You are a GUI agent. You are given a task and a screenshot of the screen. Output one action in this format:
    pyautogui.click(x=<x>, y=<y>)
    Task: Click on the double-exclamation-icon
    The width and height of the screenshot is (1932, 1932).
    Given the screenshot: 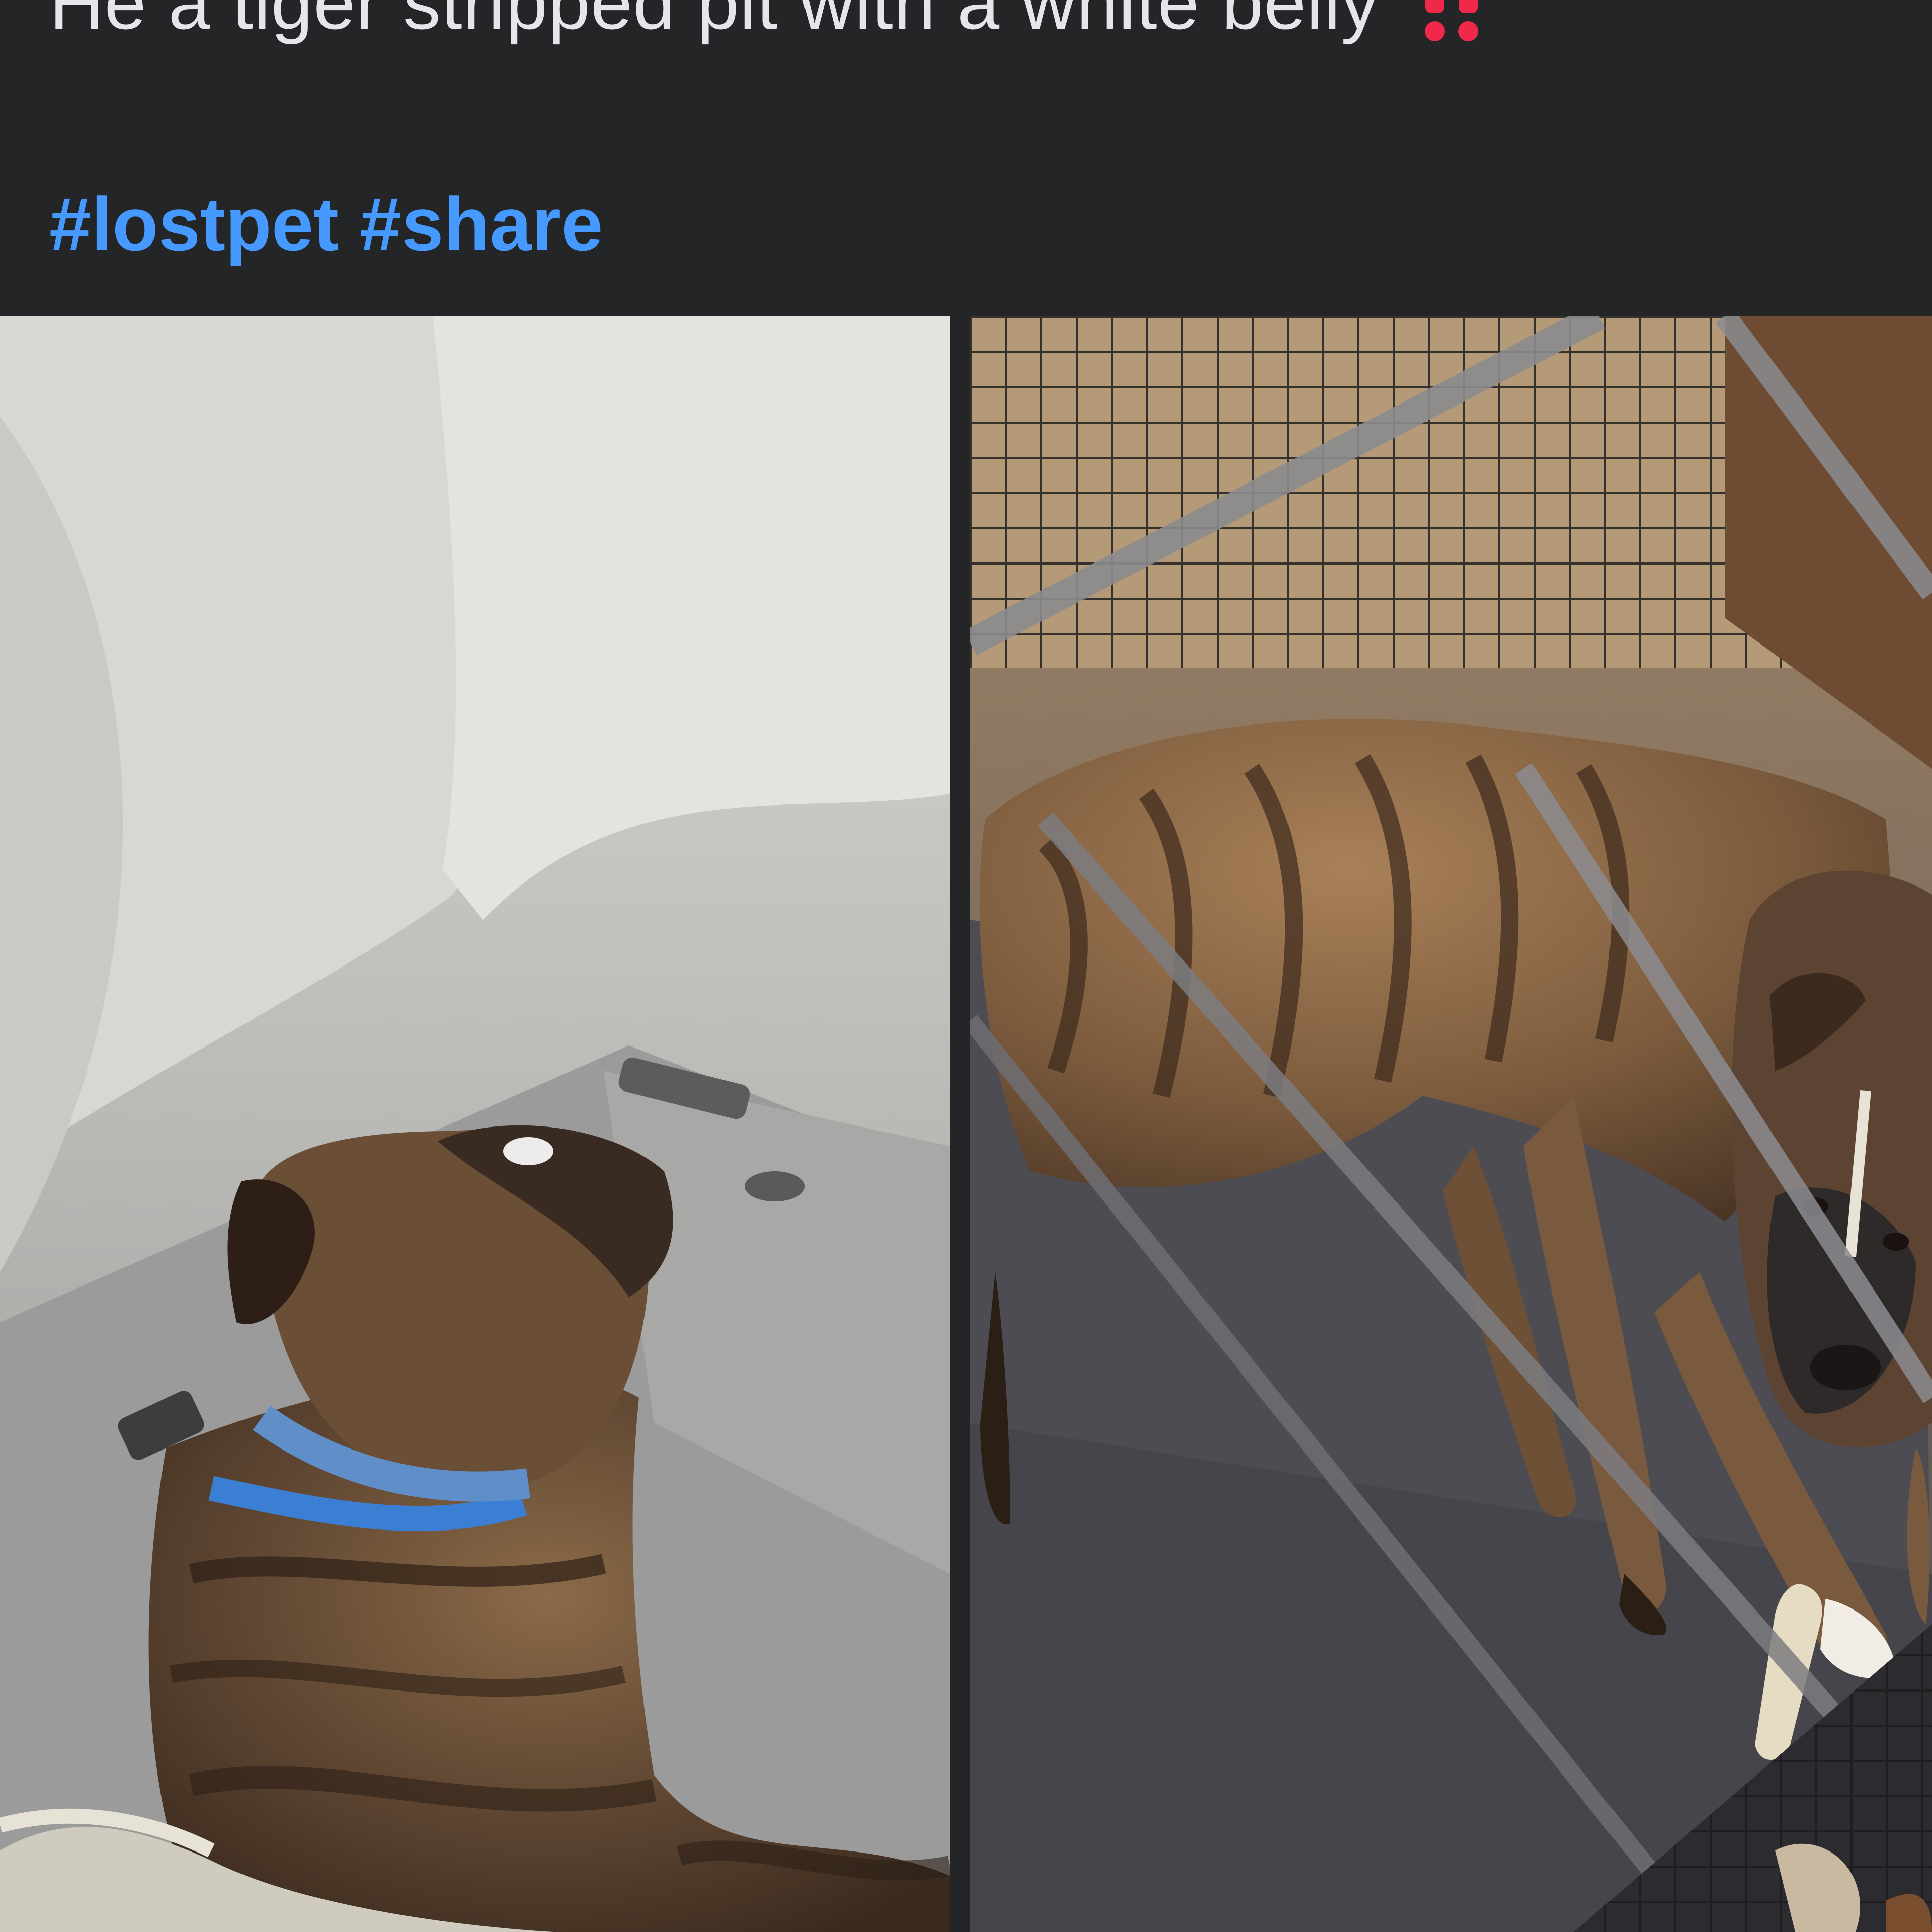 What is the action you would take?
    pyautogui.click(x=1452, y=21)
    